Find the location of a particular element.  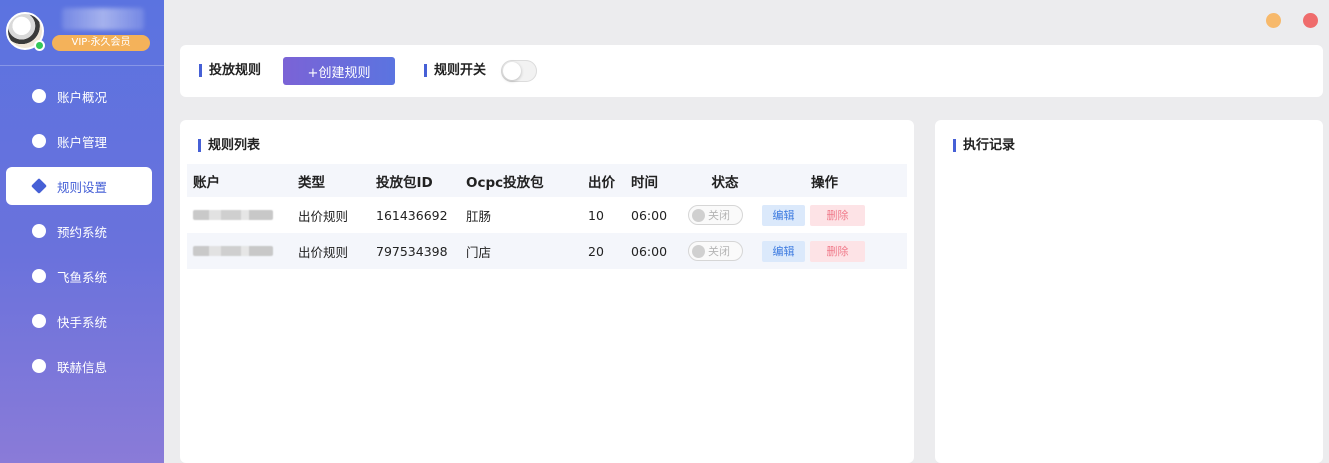

sidebar-item-label: 飞鱼系统 is located at coordinates (82, 277).